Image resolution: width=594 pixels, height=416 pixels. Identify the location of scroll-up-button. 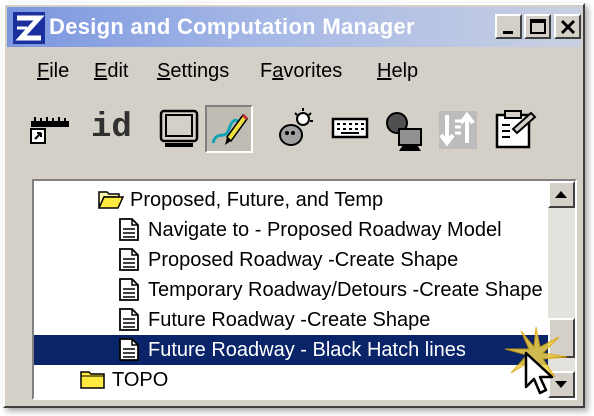
(561, 194).